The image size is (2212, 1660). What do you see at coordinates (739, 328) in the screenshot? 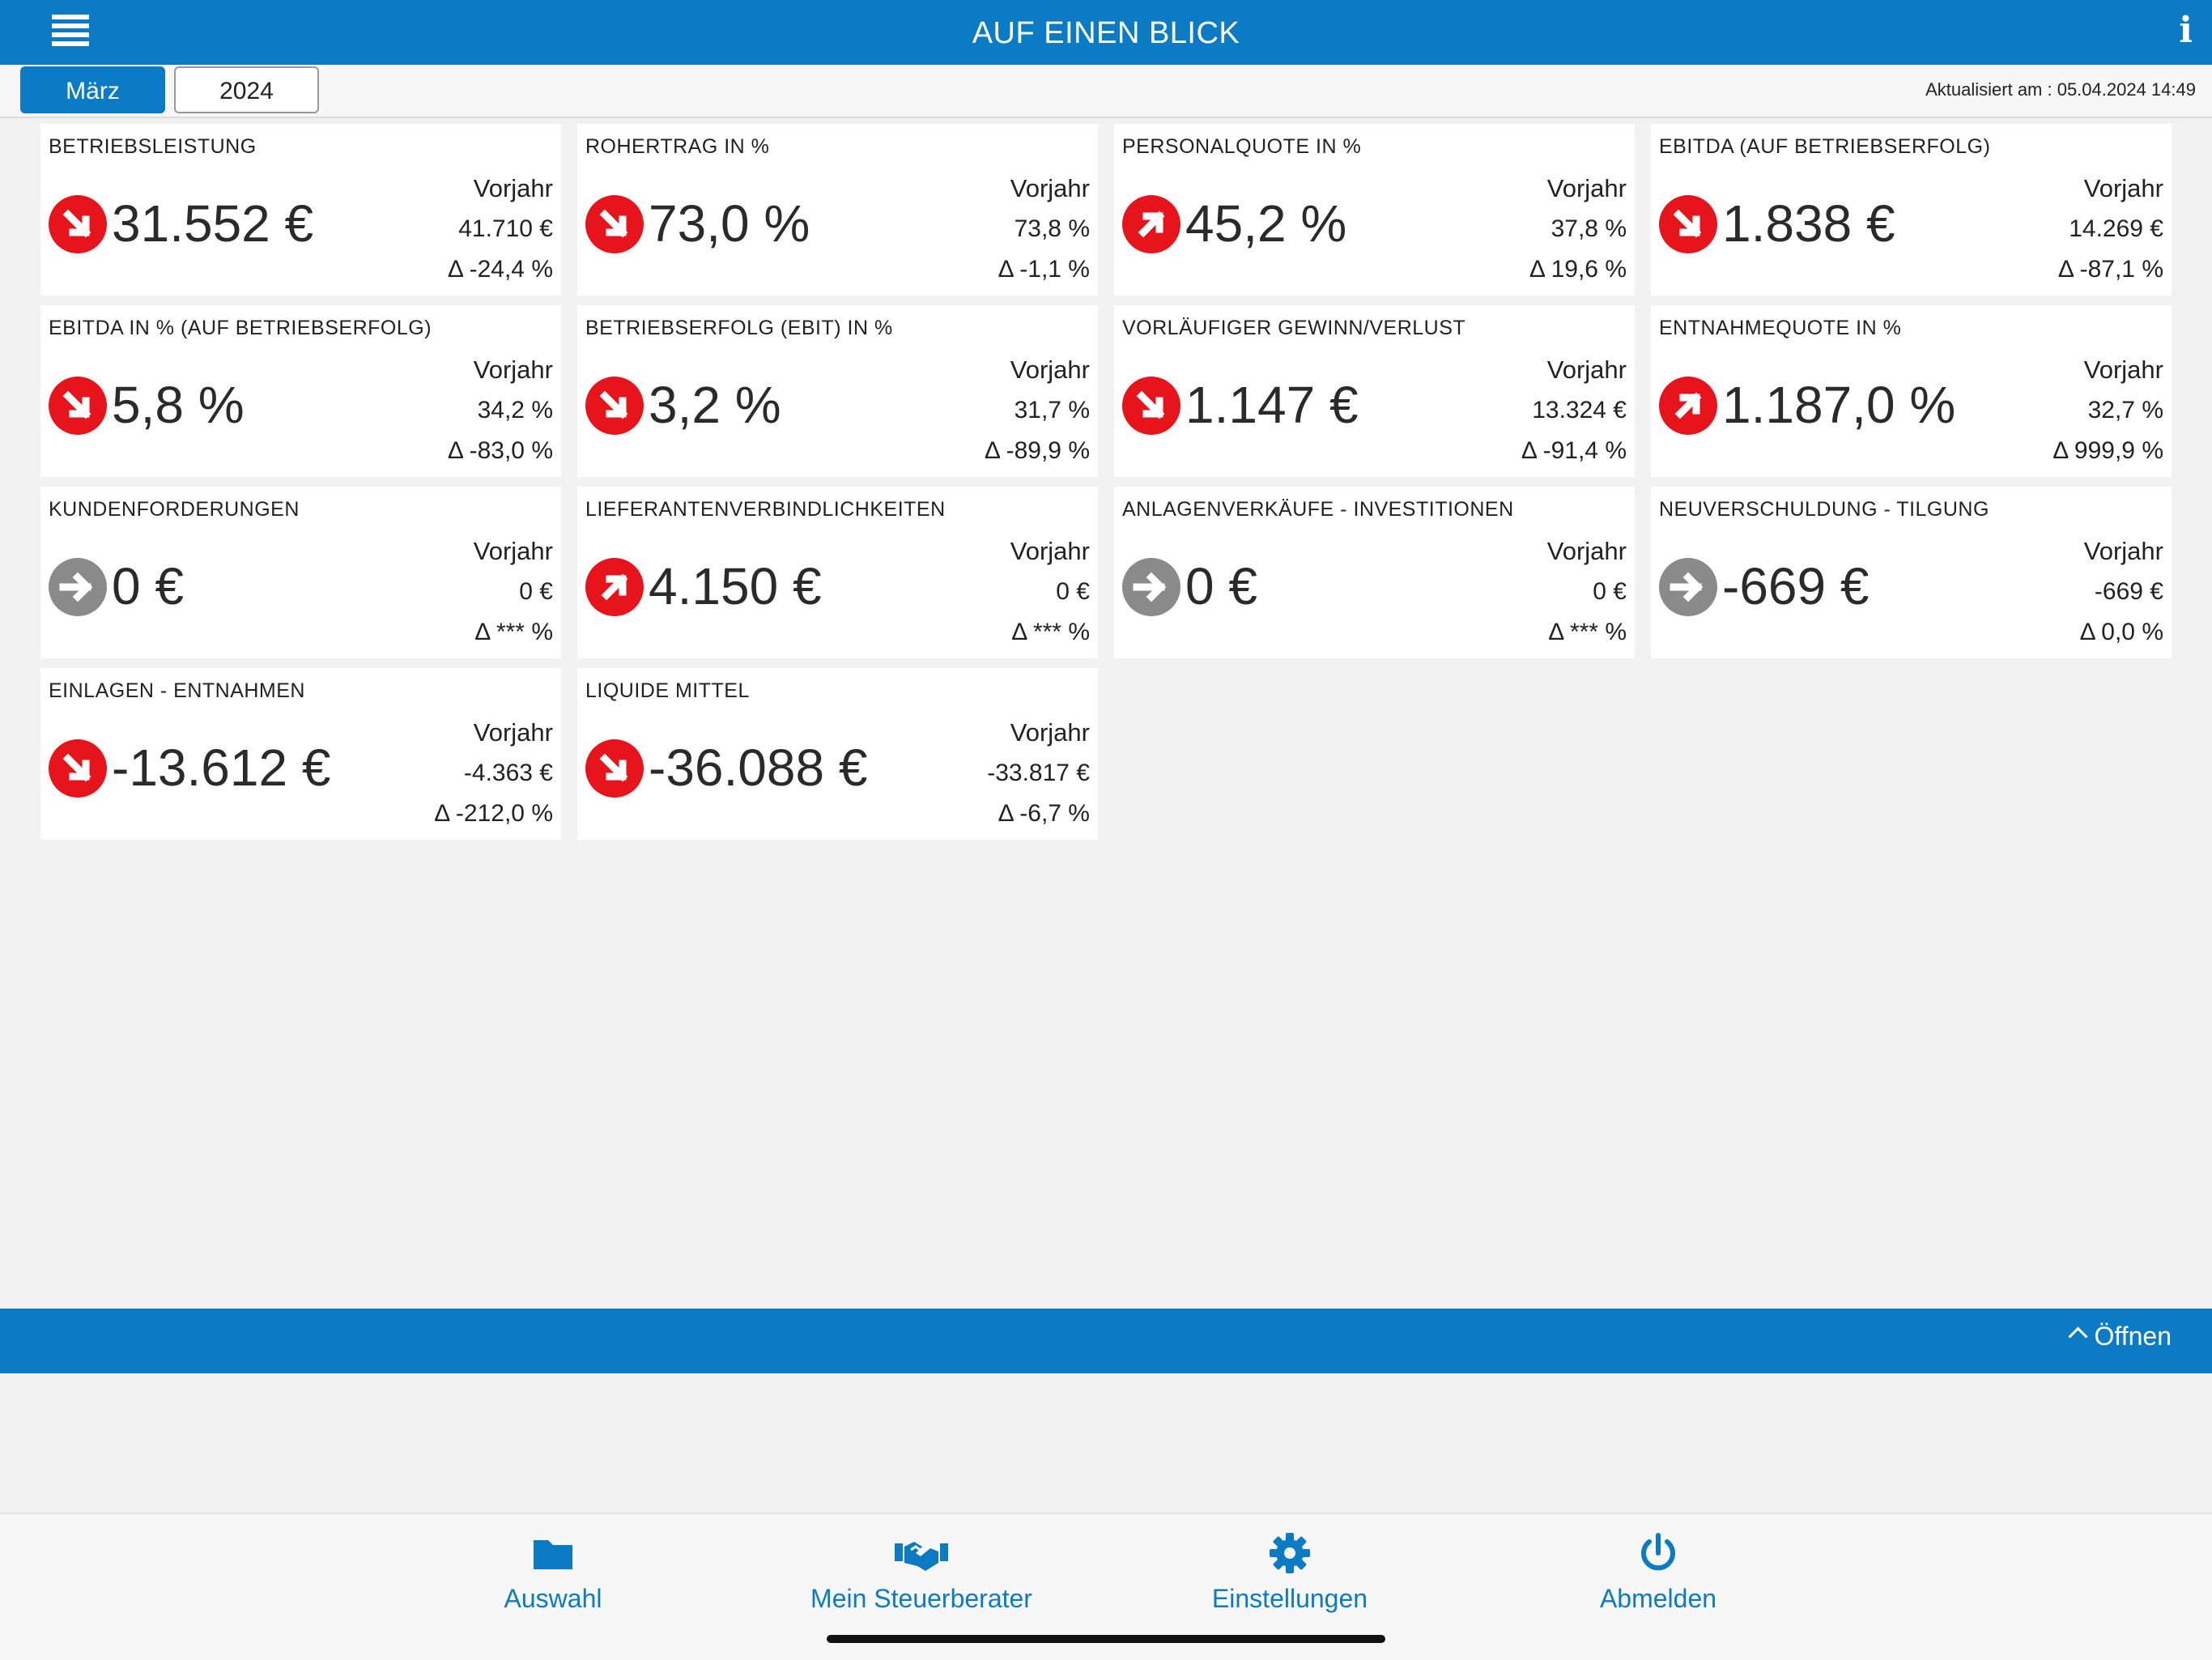
I see `kpi-label: BETRIEBSERFOLG (EBIT) IN %` at bounding box center [739, 328].